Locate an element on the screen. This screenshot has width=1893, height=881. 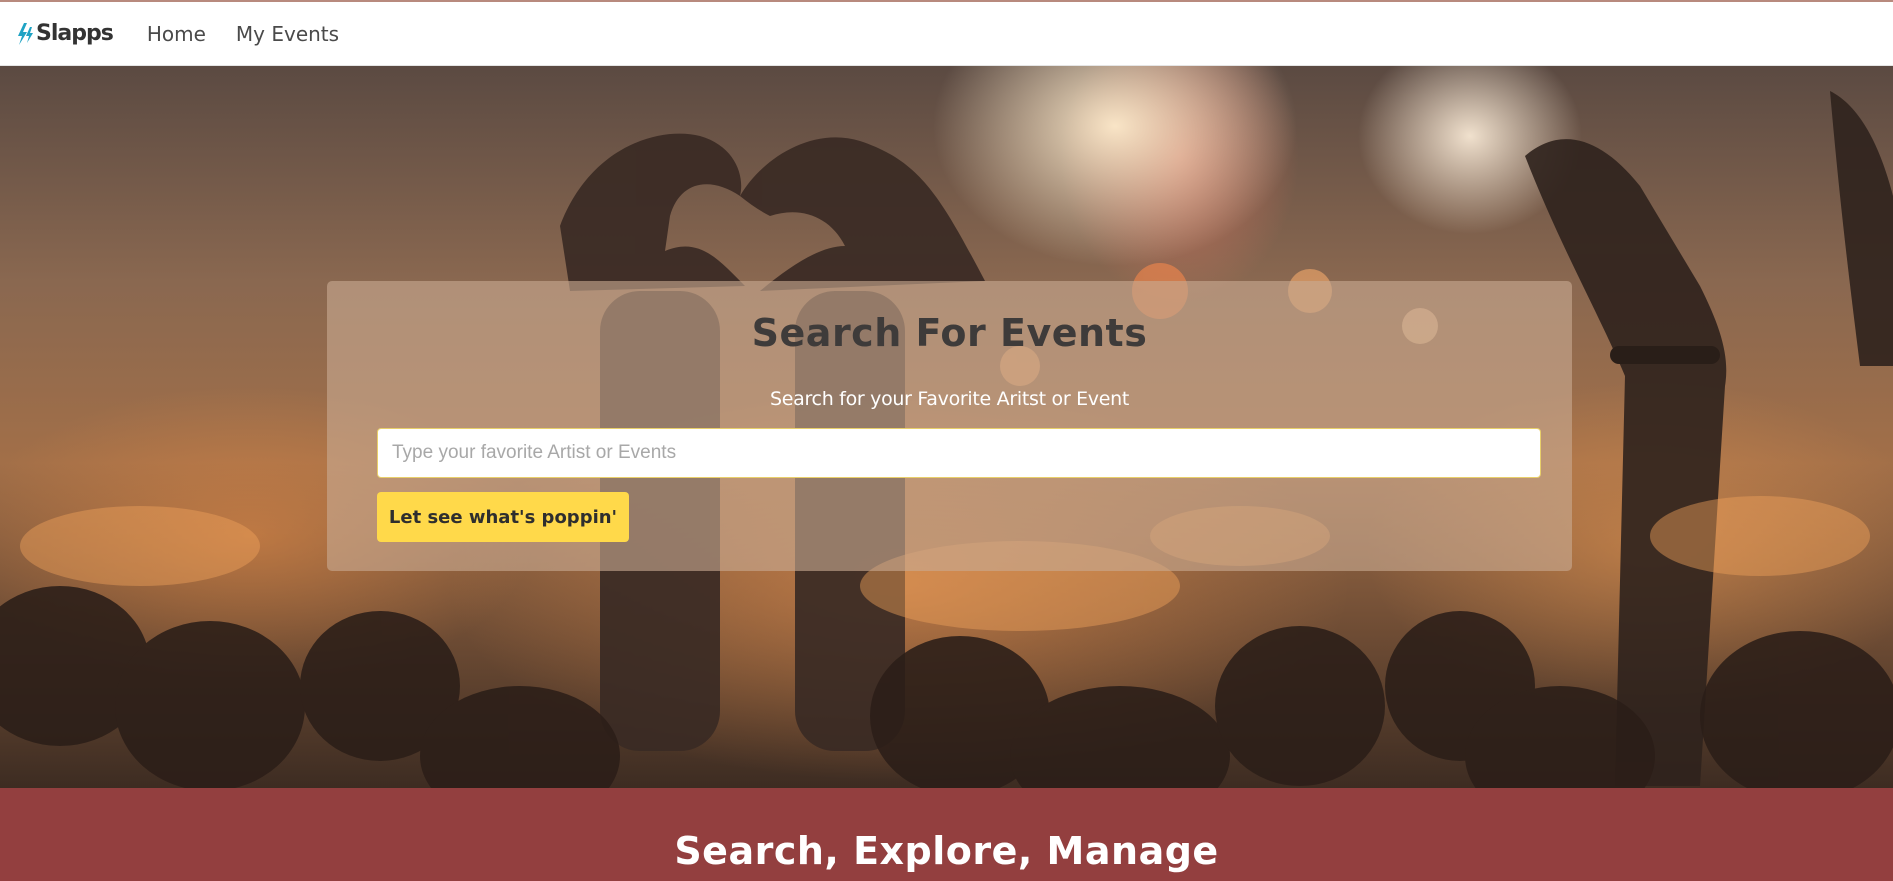
search-title: Search For Events is located at coordinates (949, 333).